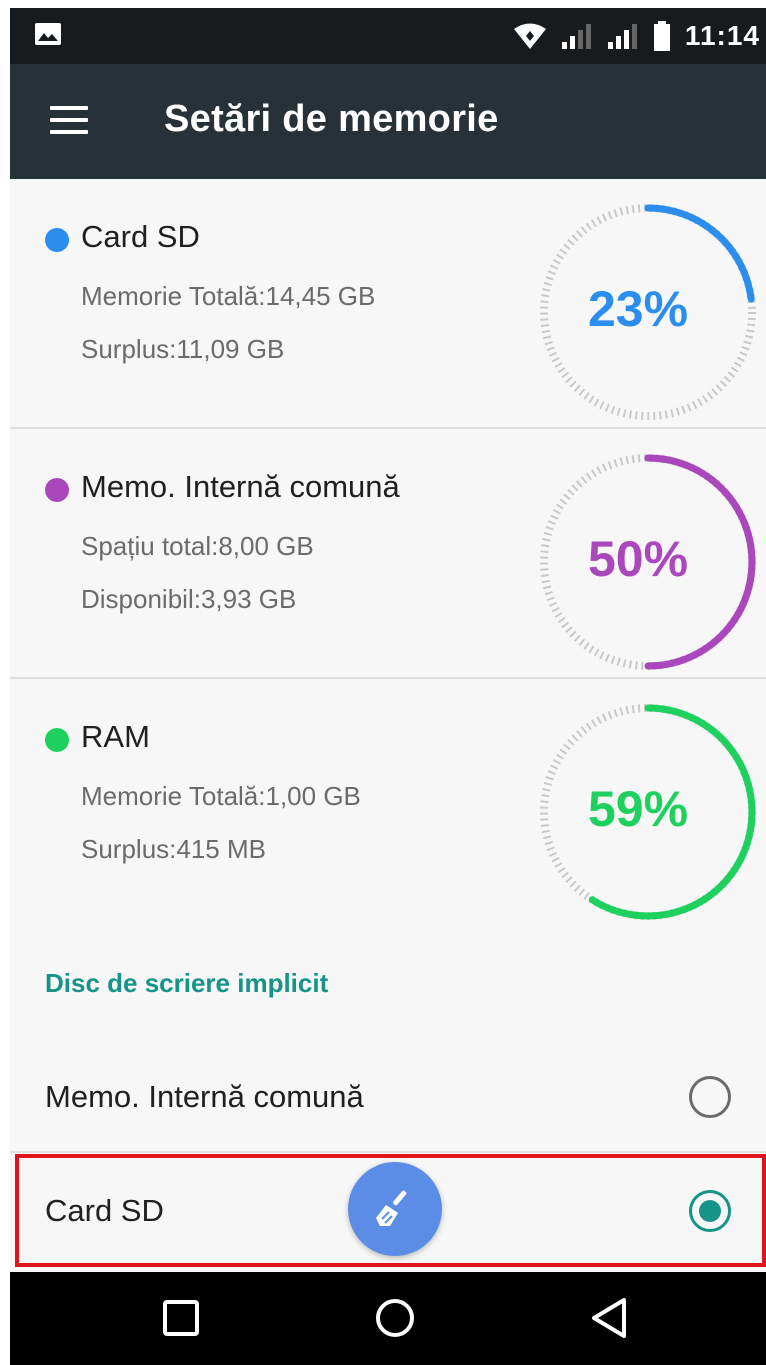 This screenshot has height=1365, width=766. Describe the element at coordinates (388, 36) in the screenshot. I see `status-bar: 11:14` at that location.